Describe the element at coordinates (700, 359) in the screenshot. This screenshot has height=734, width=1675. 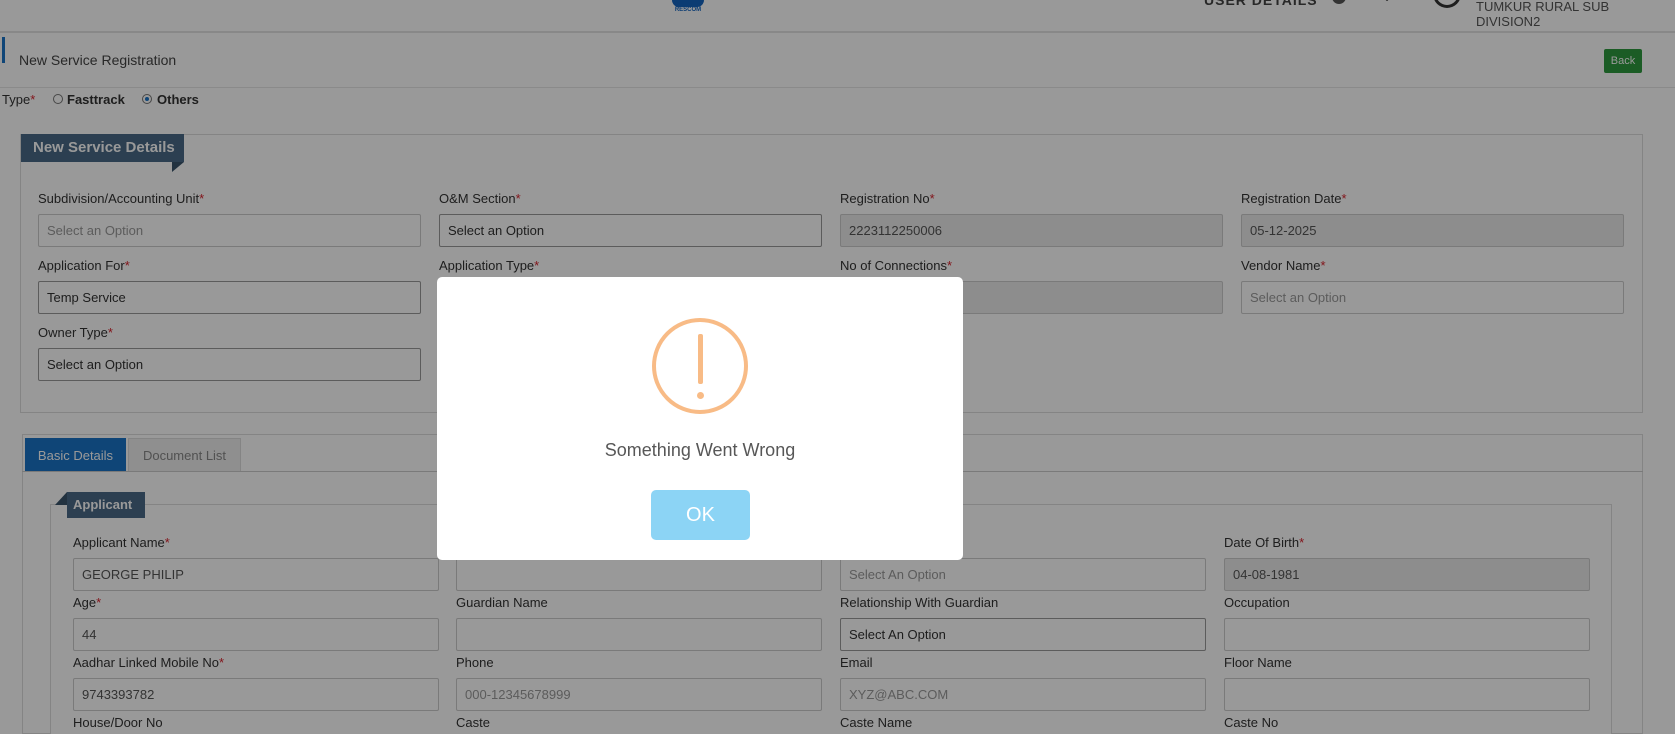
I see `warning-icon-bar` at that location.